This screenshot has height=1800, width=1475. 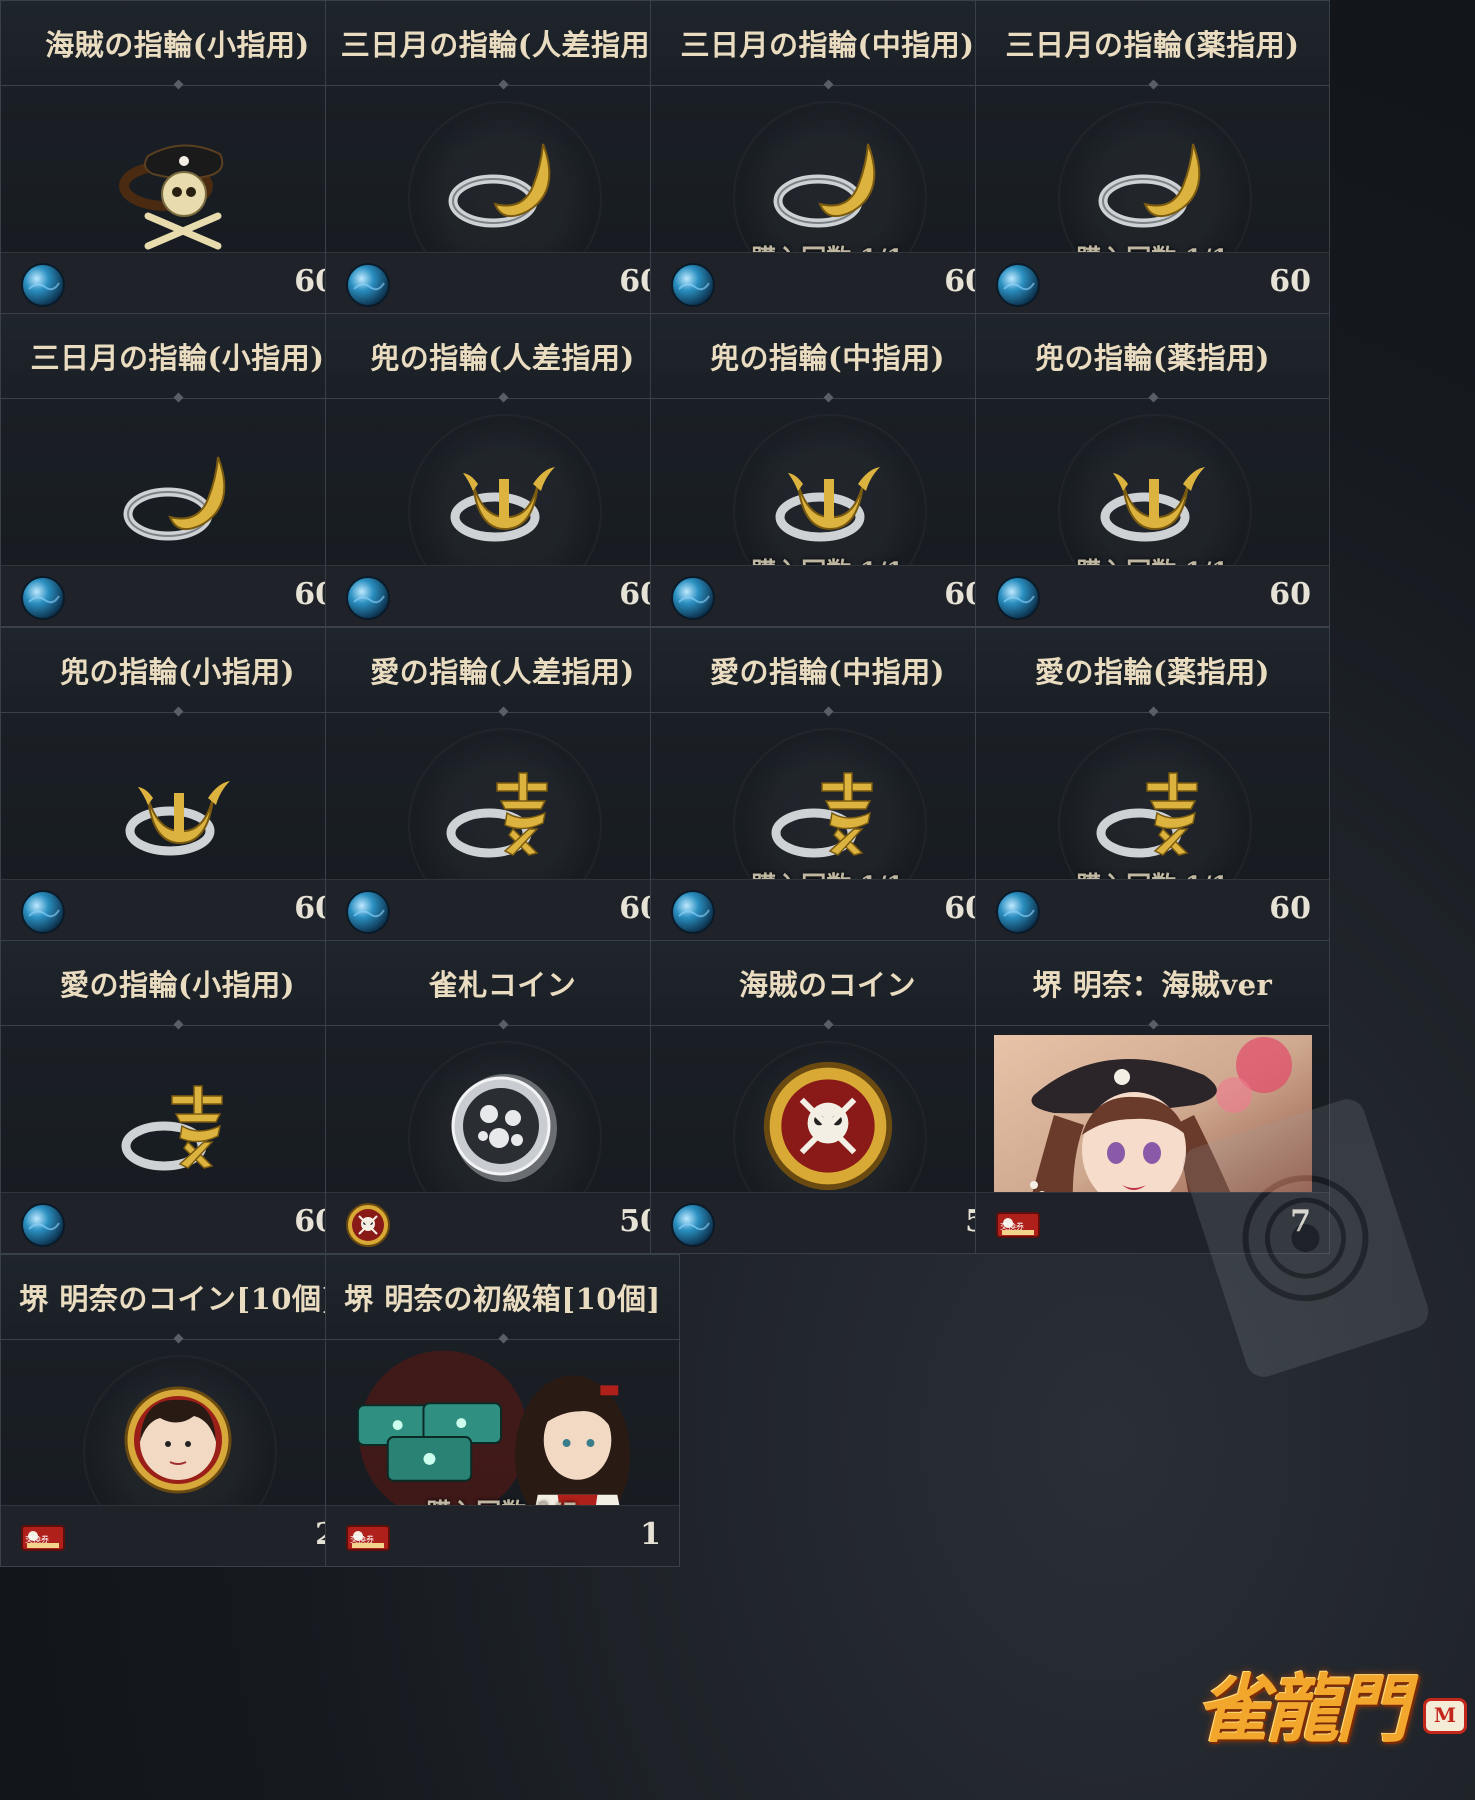 What do you see at coordinates (827, 983) in the screenshot?
I see `item-title: 海賊のコイン` at bounding box center [827, 983].